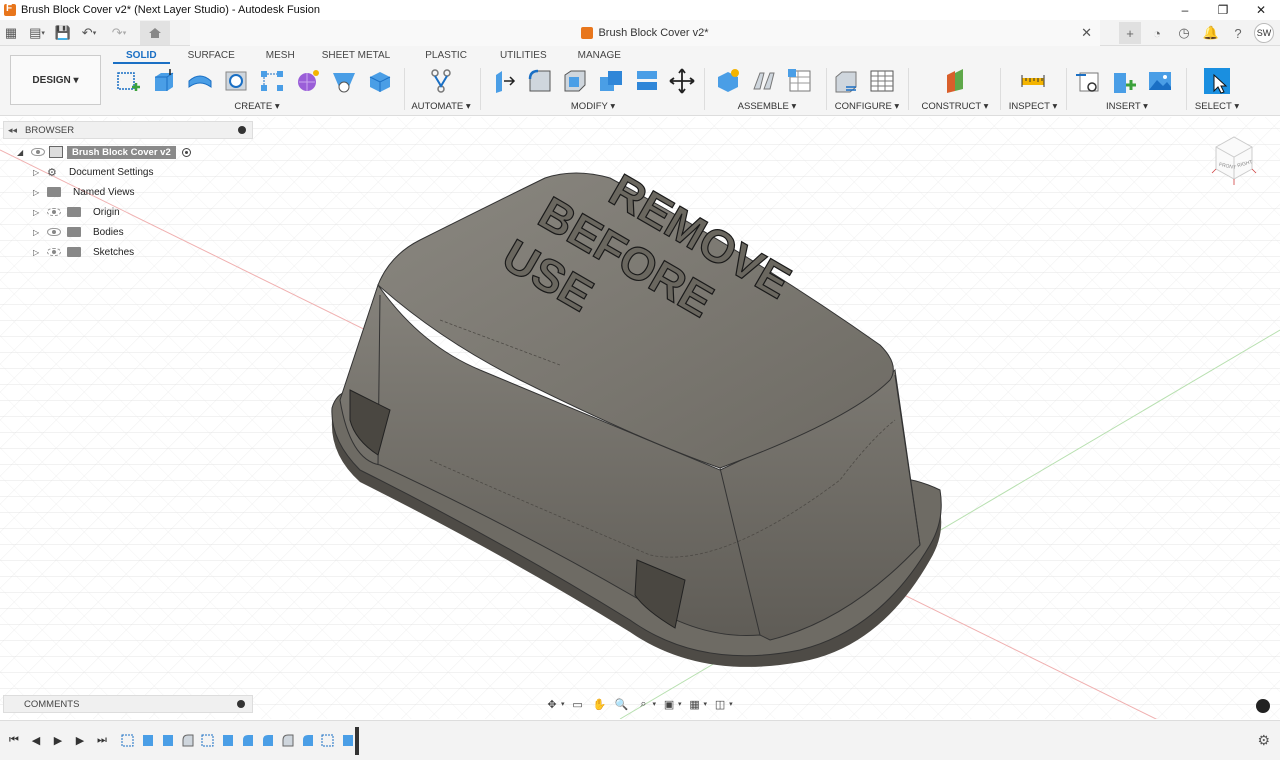 The width and height of the screenshot is (1280, 760). What do you see at coordinates (441, 56) in the screenshot?
I see `tab-plastic: PLASTIC` at bounding box center [441, 56].